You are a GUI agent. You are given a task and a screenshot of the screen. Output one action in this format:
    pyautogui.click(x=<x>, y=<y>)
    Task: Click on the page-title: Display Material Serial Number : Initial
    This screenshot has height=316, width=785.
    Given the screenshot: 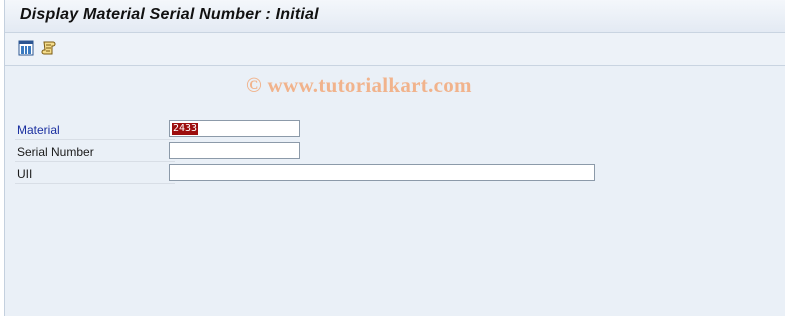 What is the action you would take?
    pyautogui.click(x=169, y=14)
    